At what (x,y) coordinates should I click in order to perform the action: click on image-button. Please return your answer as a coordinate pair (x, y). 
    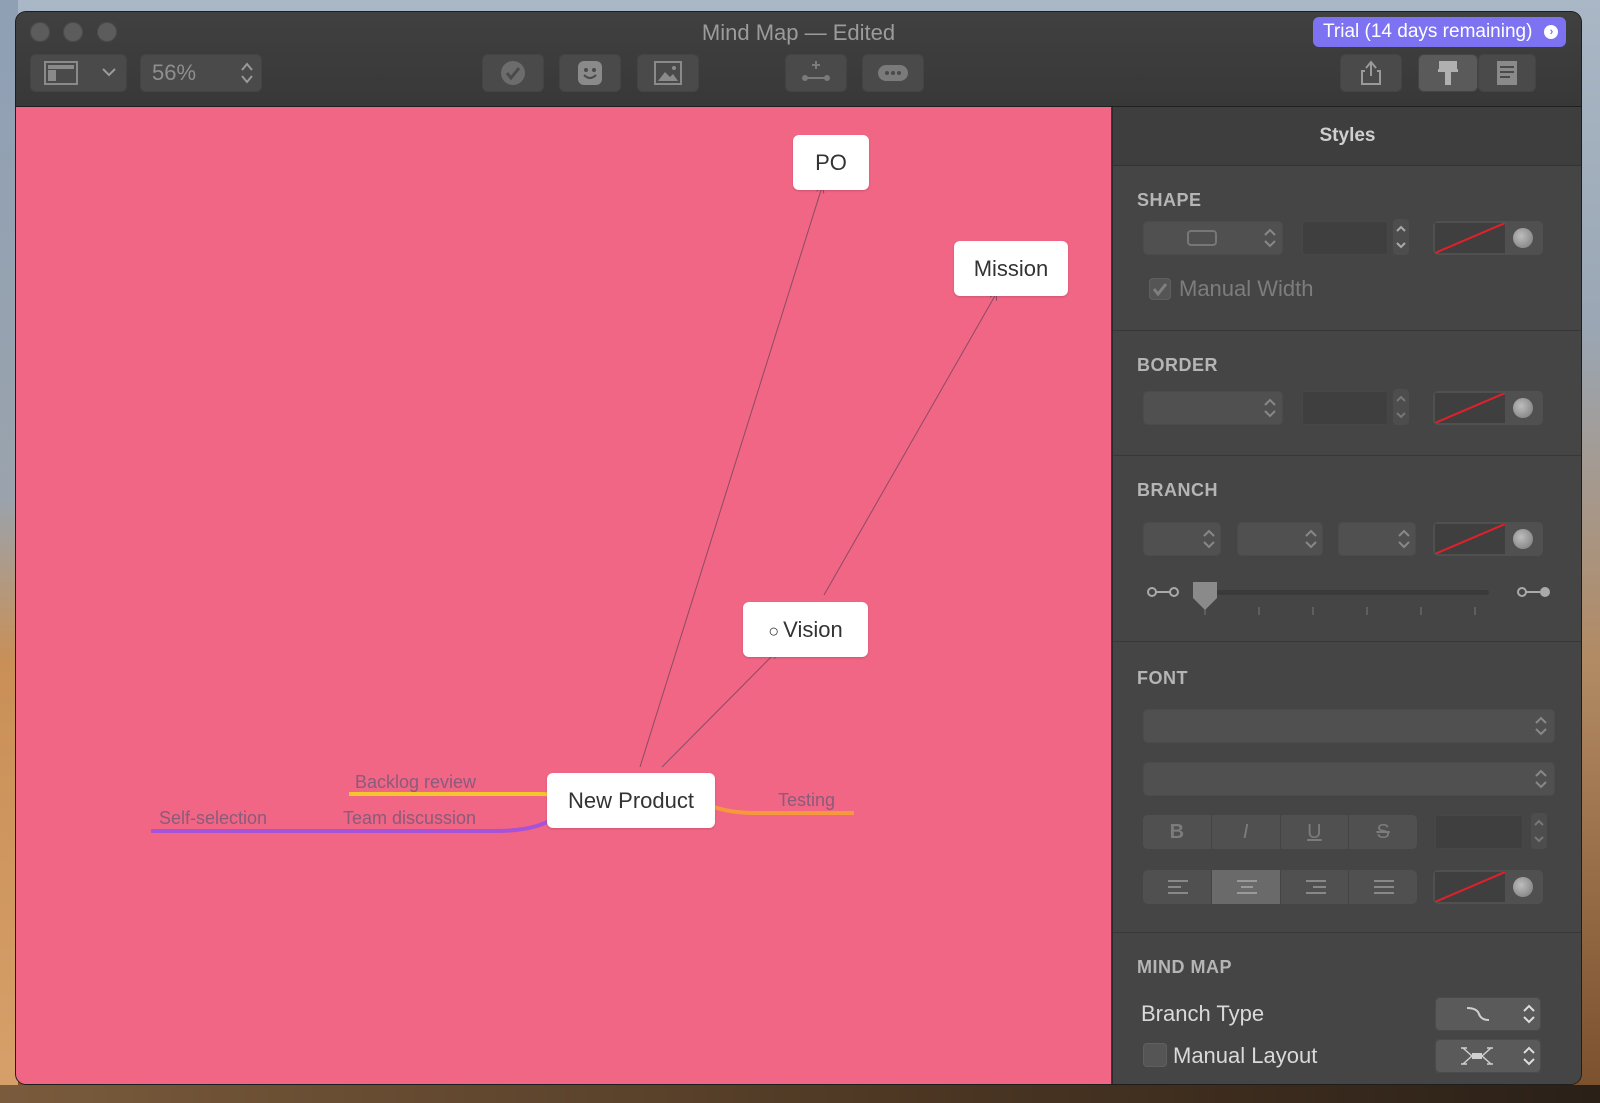
    Looking at the image, I should click on (668, 73).